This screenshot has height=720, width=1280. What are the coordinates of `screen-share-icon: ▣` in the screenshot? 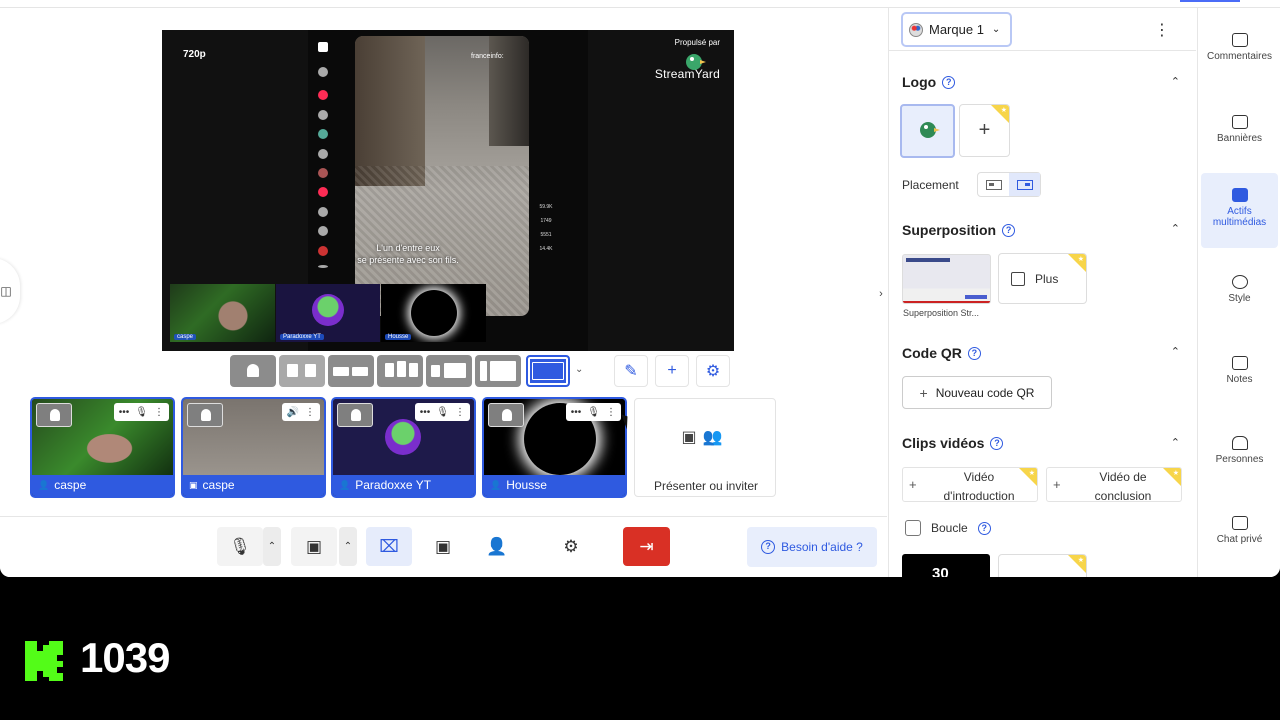 It's located at (193, 485).